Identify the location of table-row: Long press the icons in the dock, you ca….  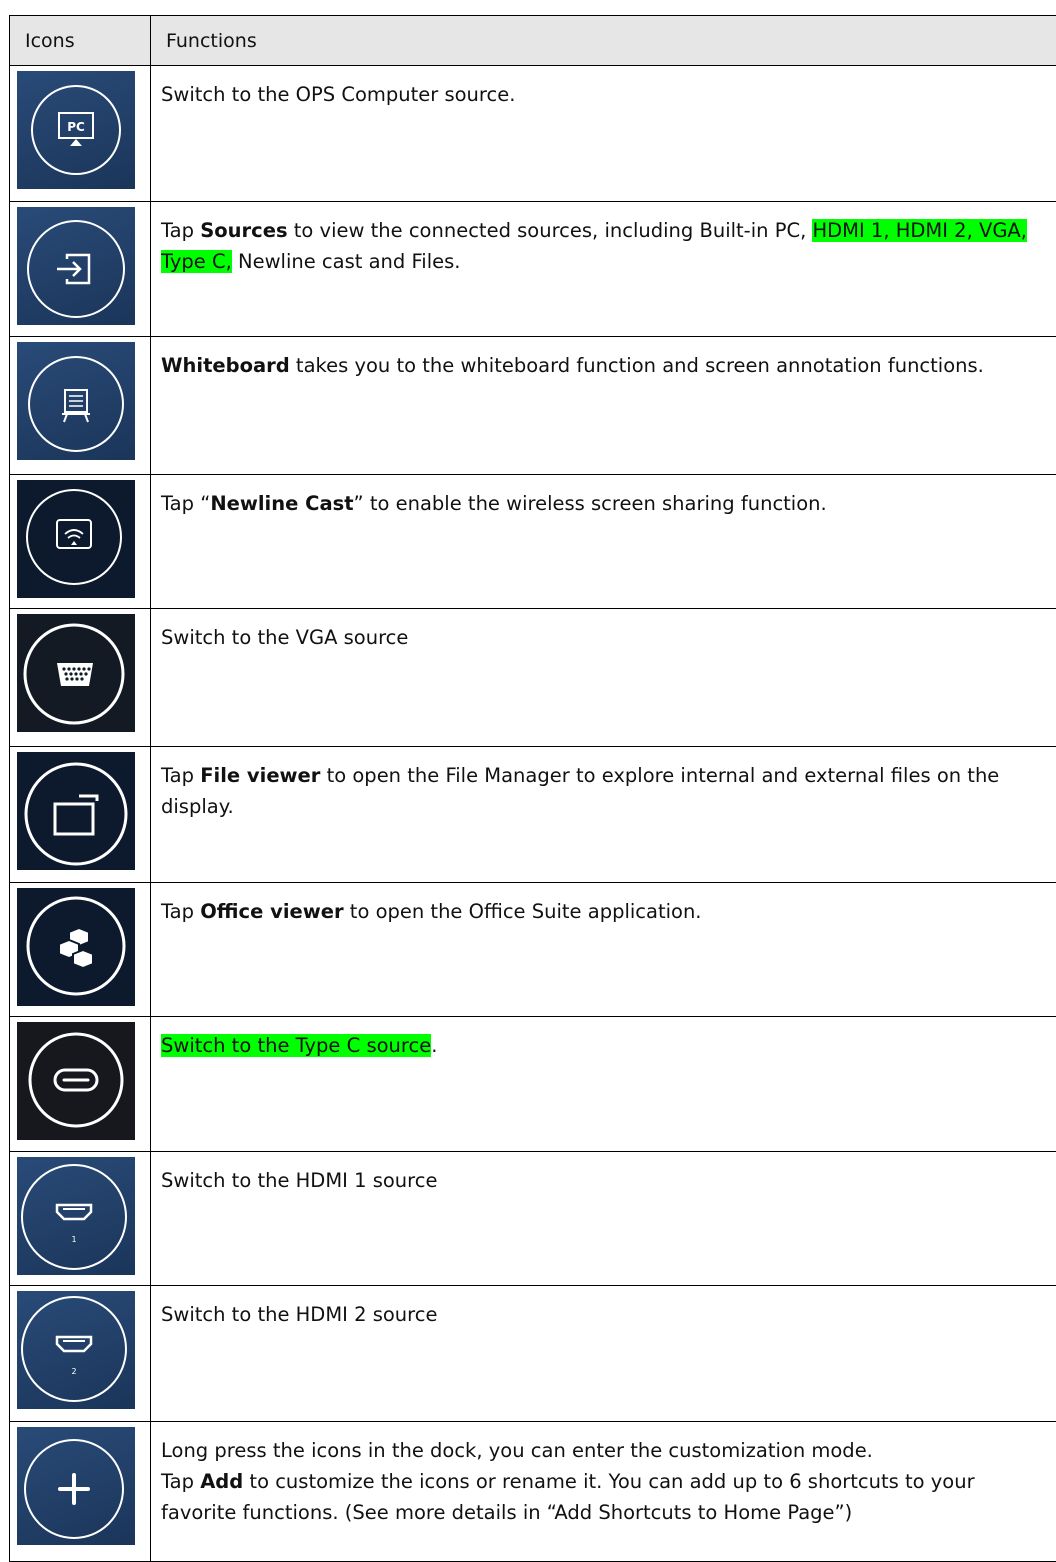
(533, 1492).